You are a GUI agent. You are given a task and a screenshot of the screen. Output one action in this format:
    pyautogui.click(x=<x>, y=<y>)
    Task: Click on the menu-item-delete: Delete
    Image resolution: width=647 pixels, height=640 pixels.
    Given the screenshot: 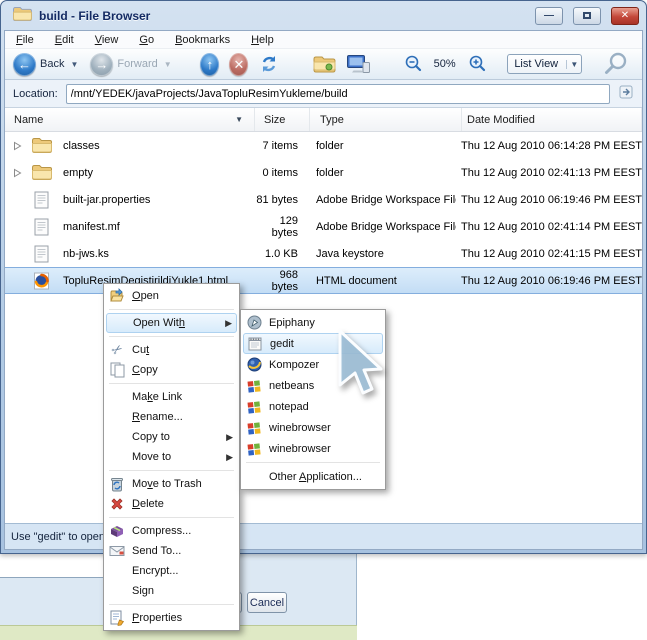 What is the action you would take?
    pyautogui.click(x=171, y=504)
    